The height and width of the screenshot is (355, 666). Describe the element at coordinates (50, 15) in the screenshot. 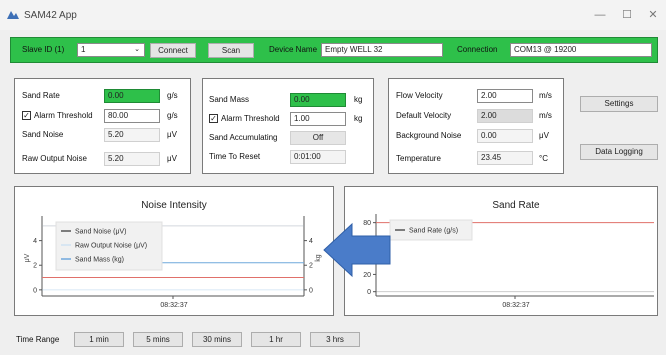

I see `app-title: SAM42 App` at that location.